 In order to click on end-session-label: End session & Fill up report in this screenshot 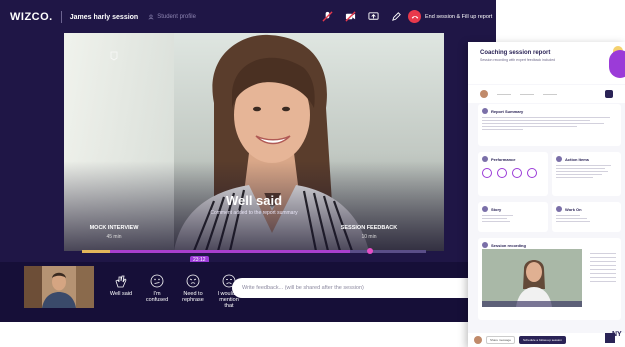, I will do `click(459, 16)`.